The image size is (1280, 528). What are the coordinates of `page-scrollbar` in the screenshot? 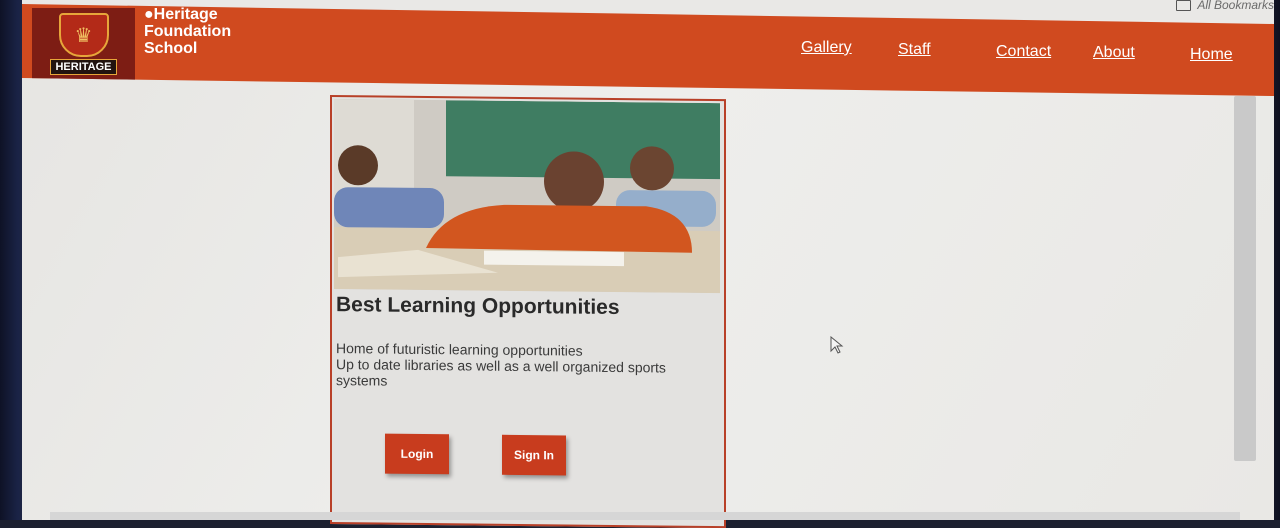 It's located at (1245, 278).